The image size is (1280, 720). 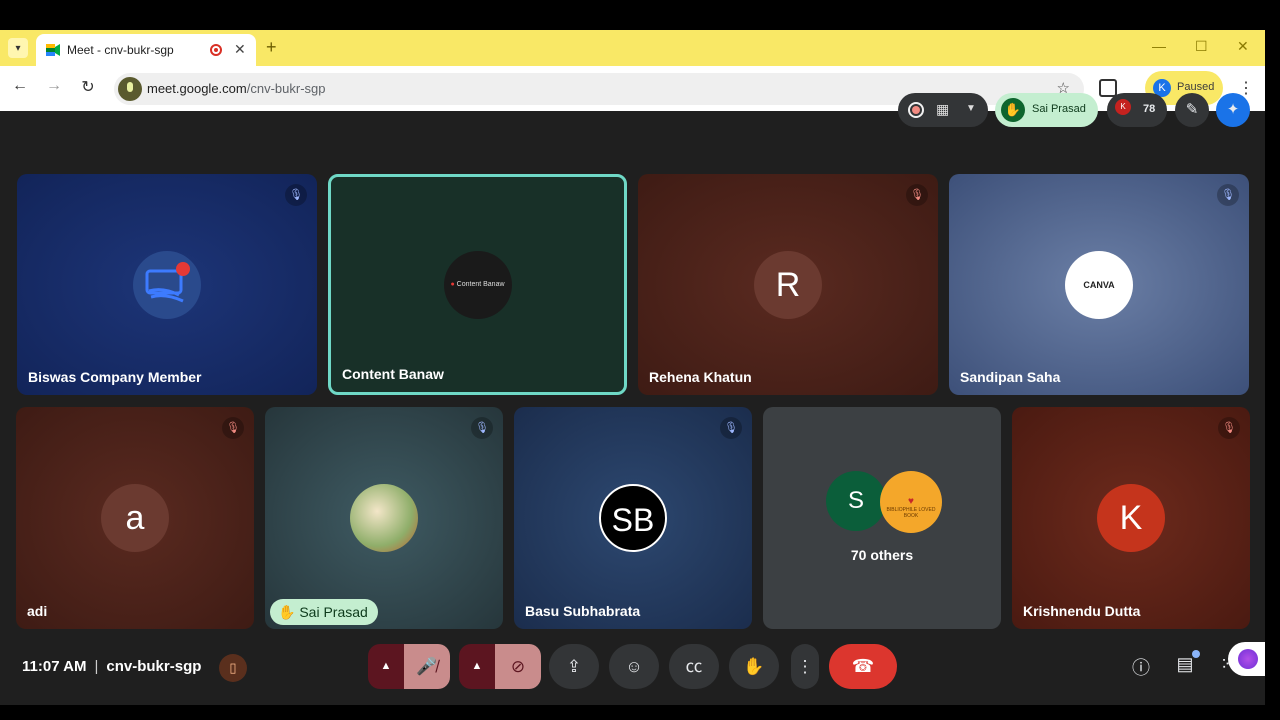 What do you see at coordinates (324, 612) in the screenshot?
I see `raised-hand-chip: ✋ Sai Prasad` at bounding box center [324, 612].